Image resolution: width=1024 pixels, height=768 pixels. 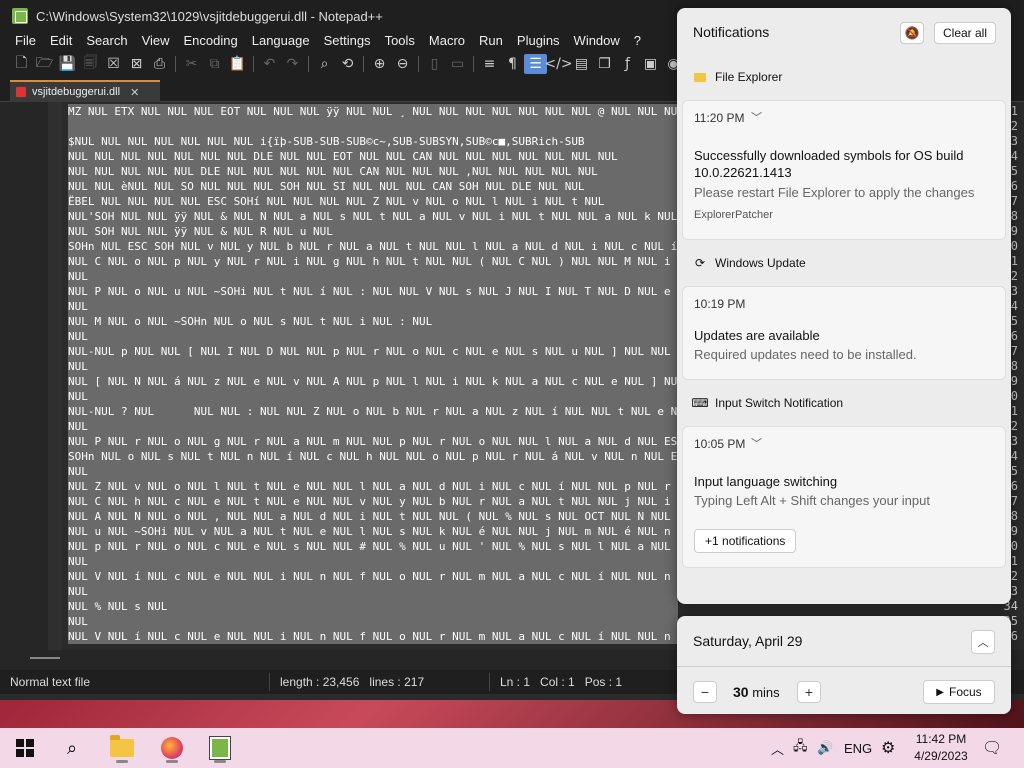 I want to click on menu-macro: Macro, so click(x=447, y=41).